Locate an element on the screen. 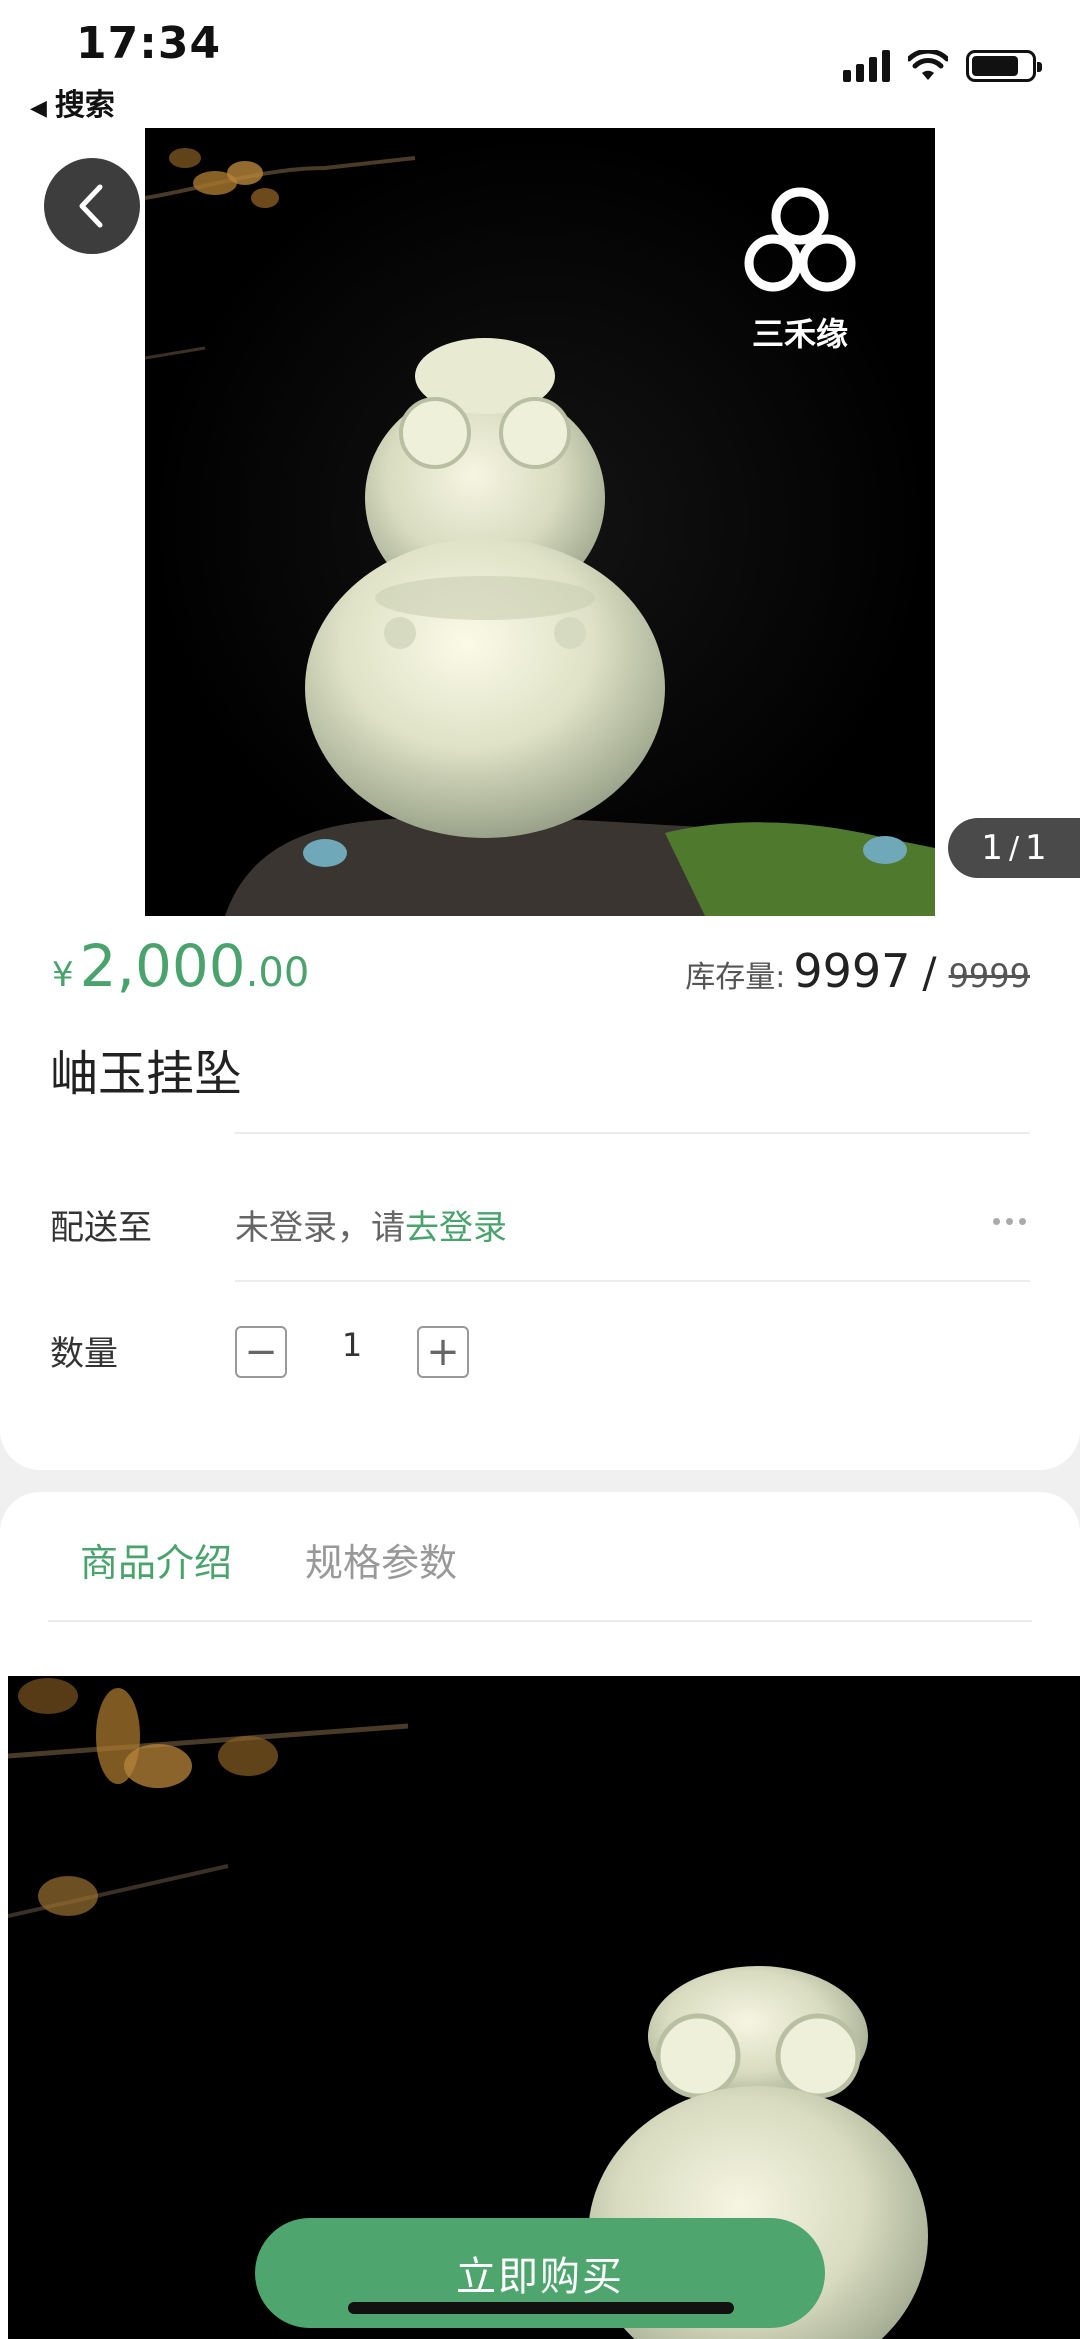 Image resolution: width=1080 pixels, height=2339 pixels. price-decimal: .00 is located at coordinates (277, 973).